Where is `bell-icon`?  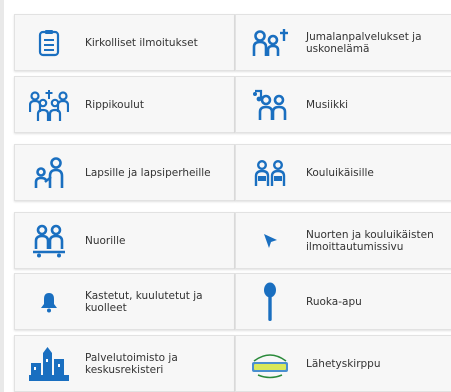
bell-icon is located at coordinates (49, 302).